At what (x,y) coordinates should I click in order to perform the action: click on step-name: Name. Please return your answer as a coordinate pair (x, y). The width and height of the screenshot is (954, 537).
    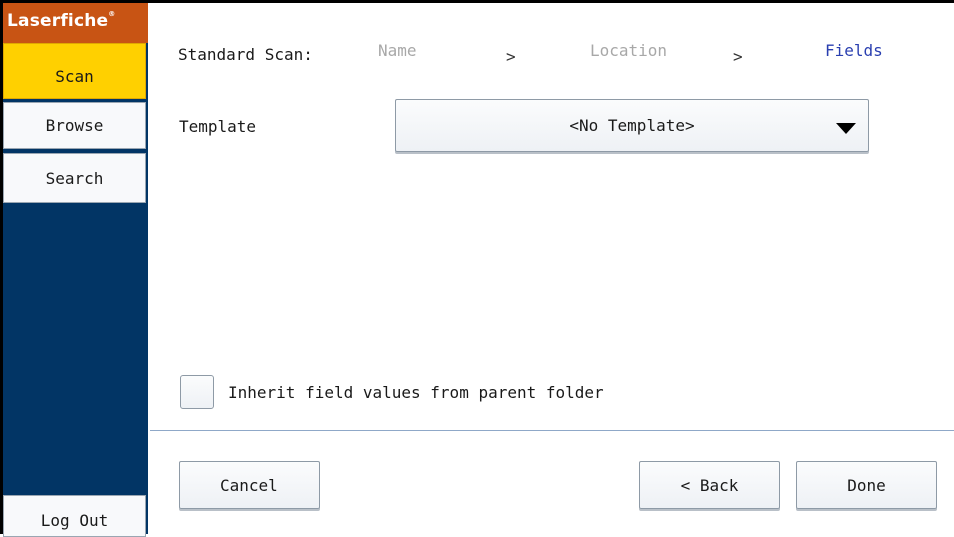
    Looking at the image, I should click on (397, 50).